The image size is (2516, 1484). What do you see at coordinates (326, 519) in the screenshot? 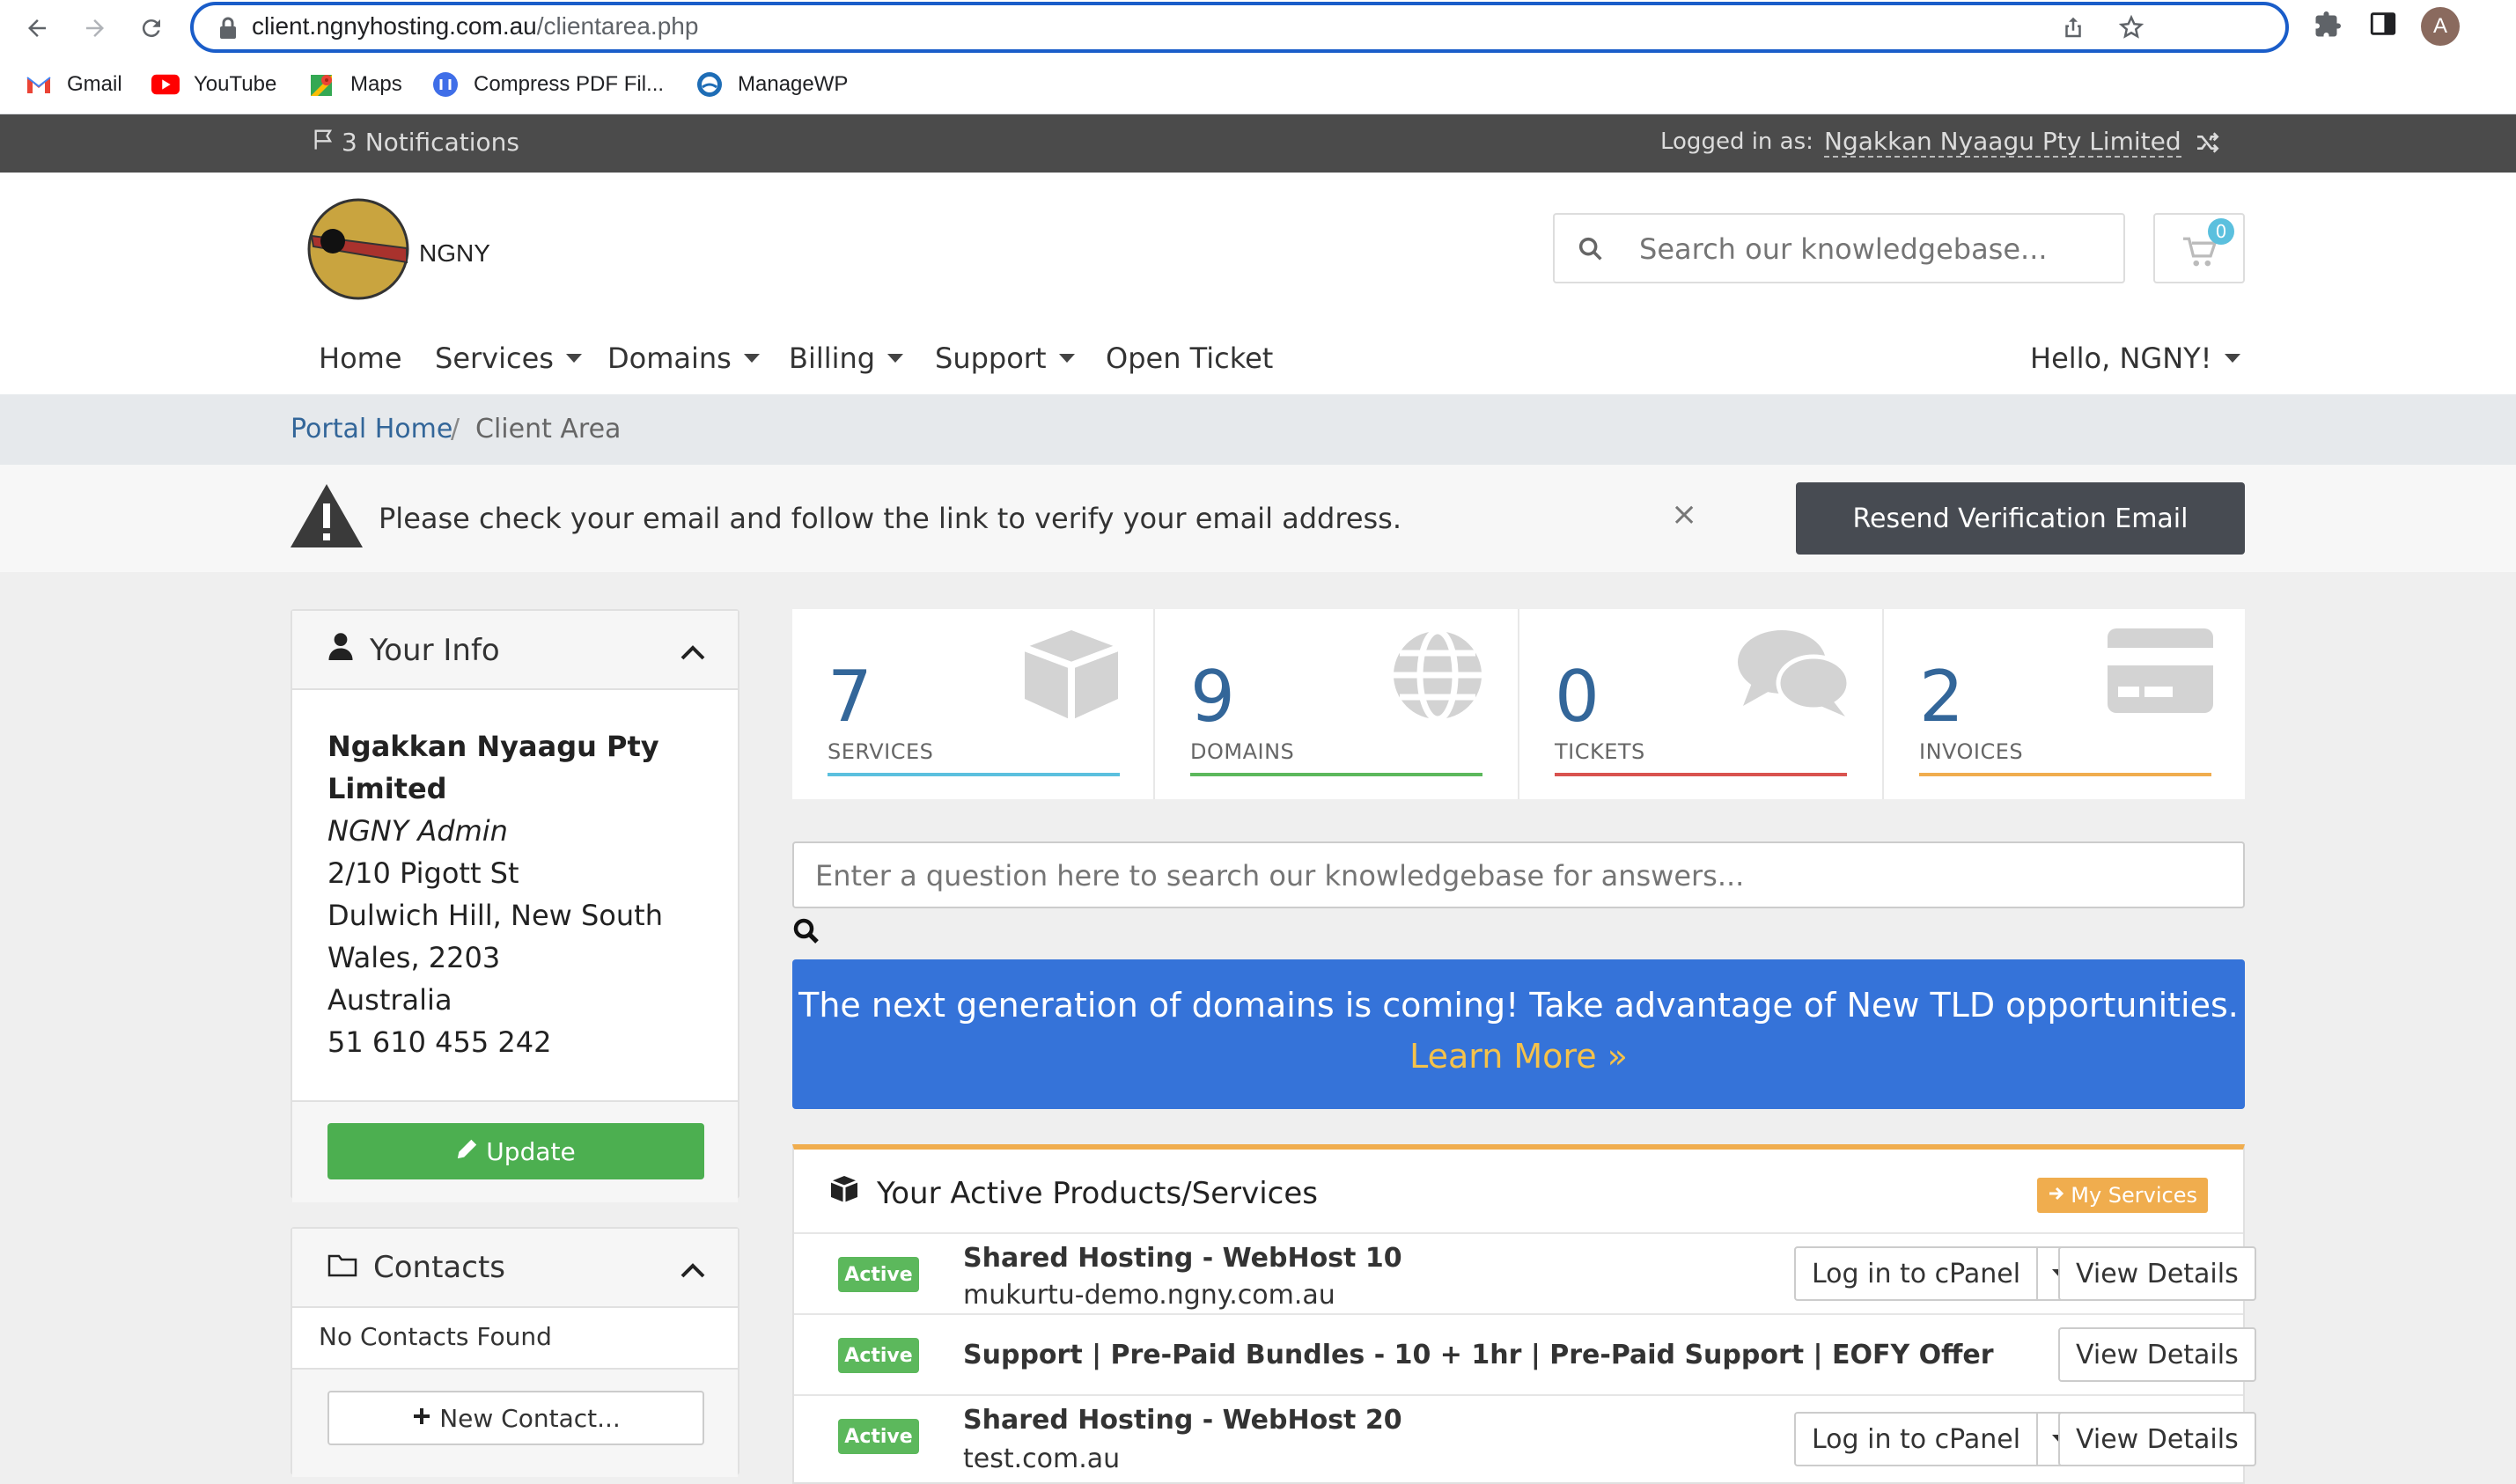
I see `warning-icon` at bounding box center [326, 519].